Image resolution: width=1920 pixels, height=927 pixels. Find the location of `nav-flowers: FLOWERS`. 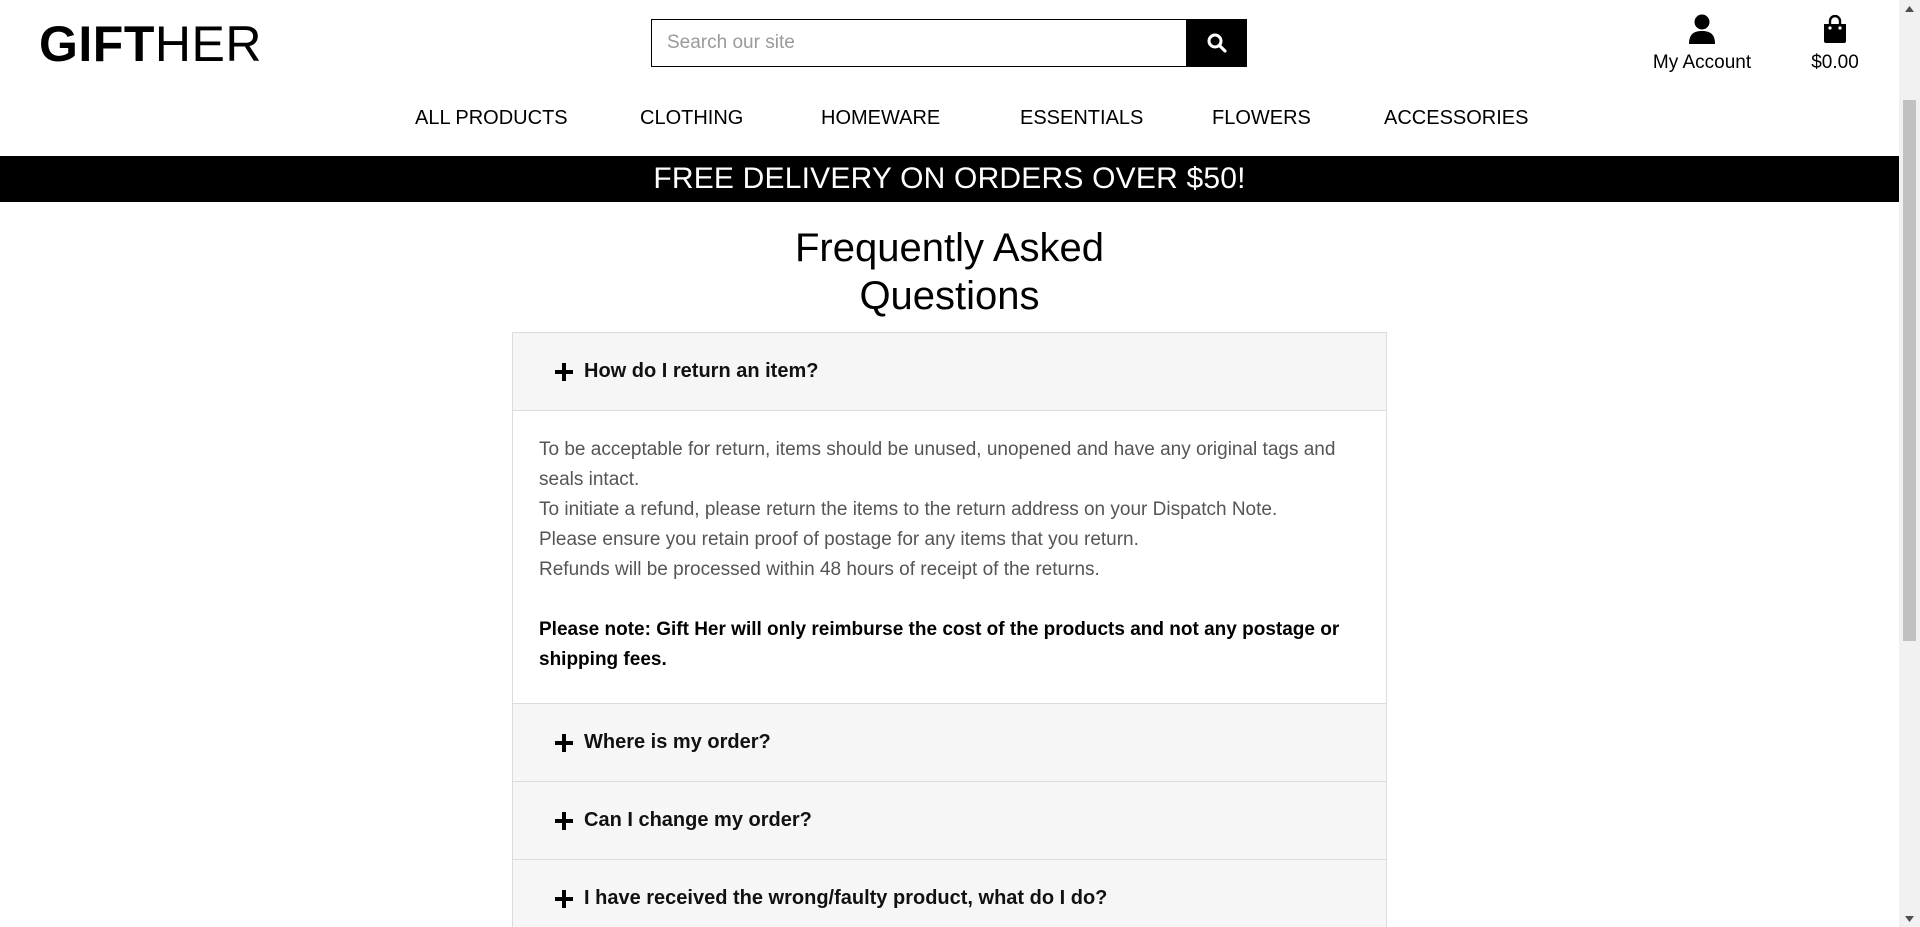

nav-flowers: FLOWERS is located at coordinates (1261, 118).